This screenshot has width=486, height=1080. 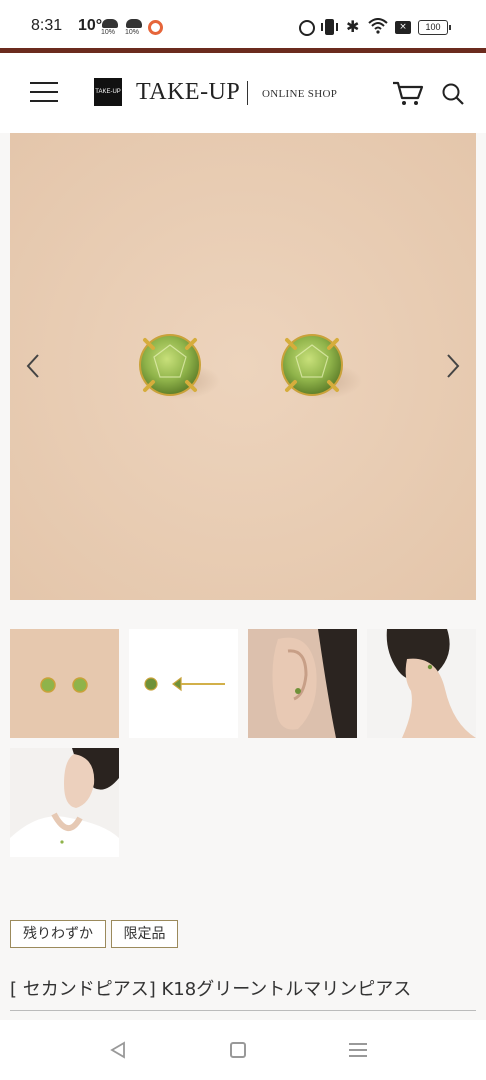 What do you see at coordinates (211, 989) in the screenshot?
I see `product-title: [ セカンドピアス] K18グリーントルマリンピアス` at bounding box center [211, 989].